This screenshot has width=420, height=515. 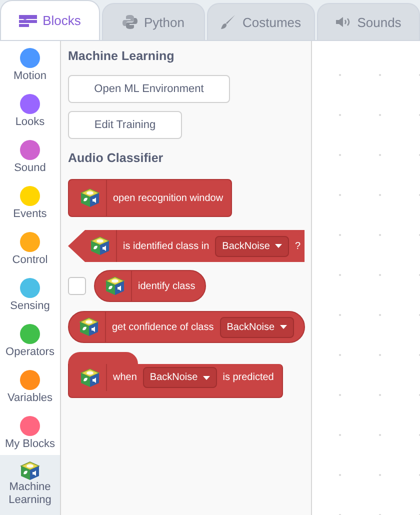 What do you see at coordinates (30, 340) in the screenshot?
I see `category-item: Operators` at bounding box center [30, 340].